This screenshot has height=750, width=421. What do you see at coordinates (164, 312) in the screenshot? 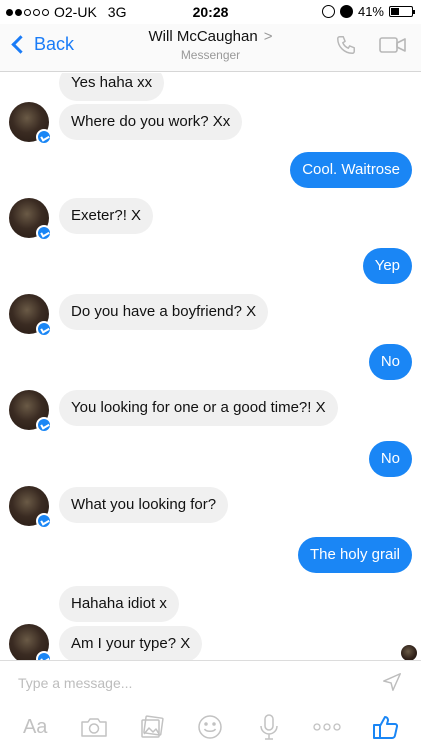
I see `message-bubble-incoming: Do you have a boyfriend? X` at bounding box center [164, 312].